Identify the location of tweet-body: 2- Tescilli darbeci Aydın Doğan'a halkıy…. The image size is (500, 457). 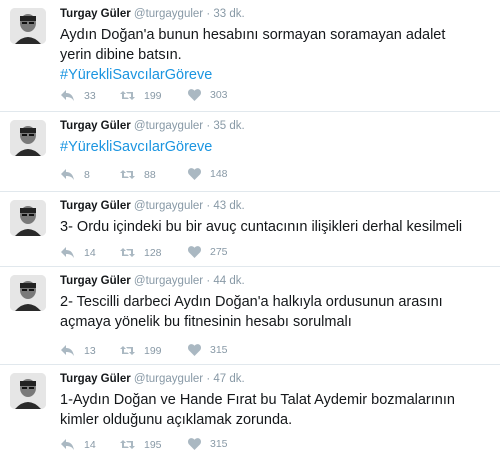
(251, 312).